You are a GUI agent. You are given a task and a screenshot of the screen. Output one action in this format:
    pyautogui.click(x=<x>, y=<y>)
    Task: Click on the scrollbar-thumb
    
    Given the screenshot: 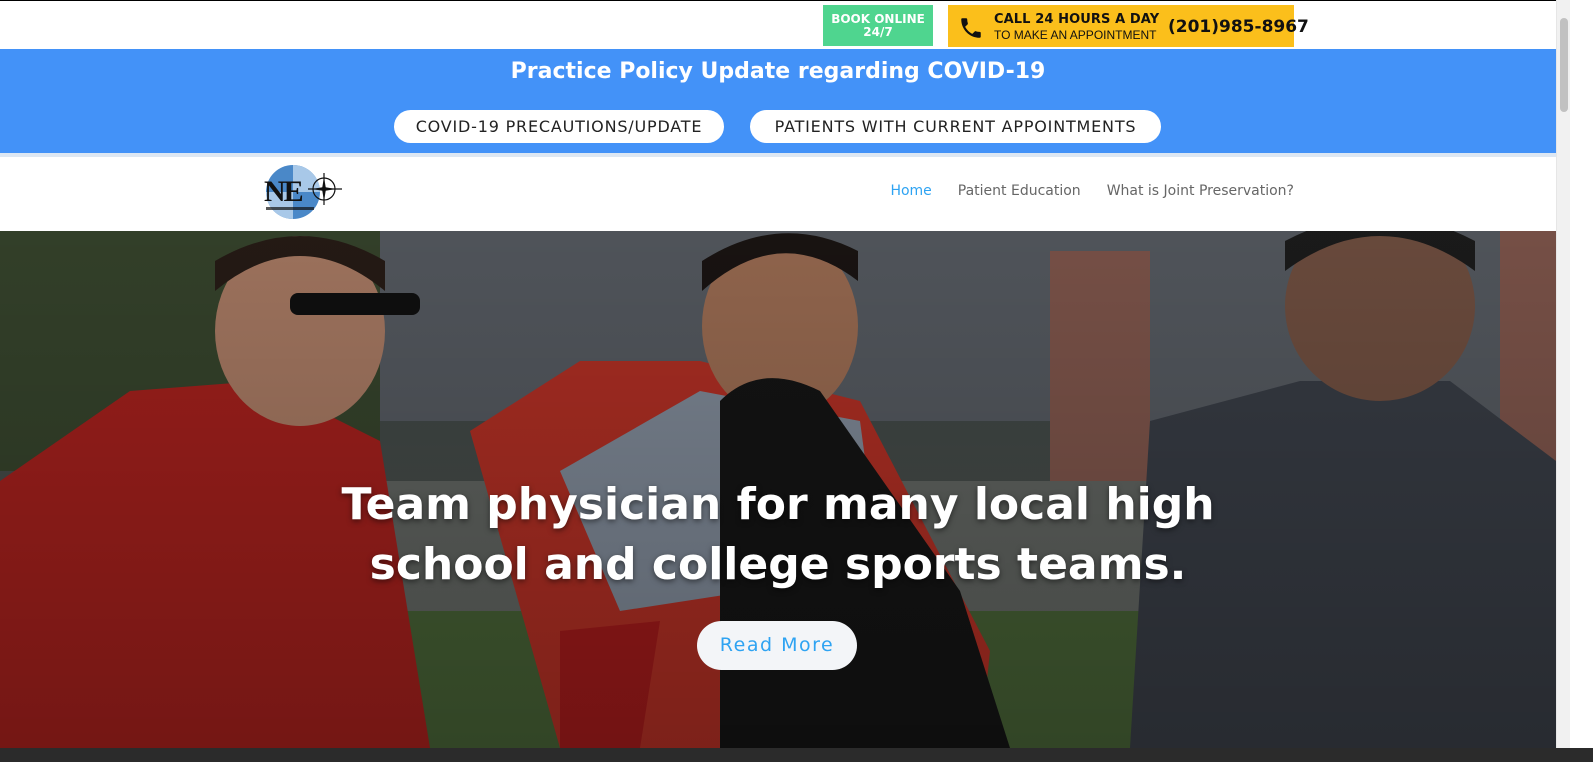 What is the action you would take?
    pyautogui.click(x=1564, y=65)
    